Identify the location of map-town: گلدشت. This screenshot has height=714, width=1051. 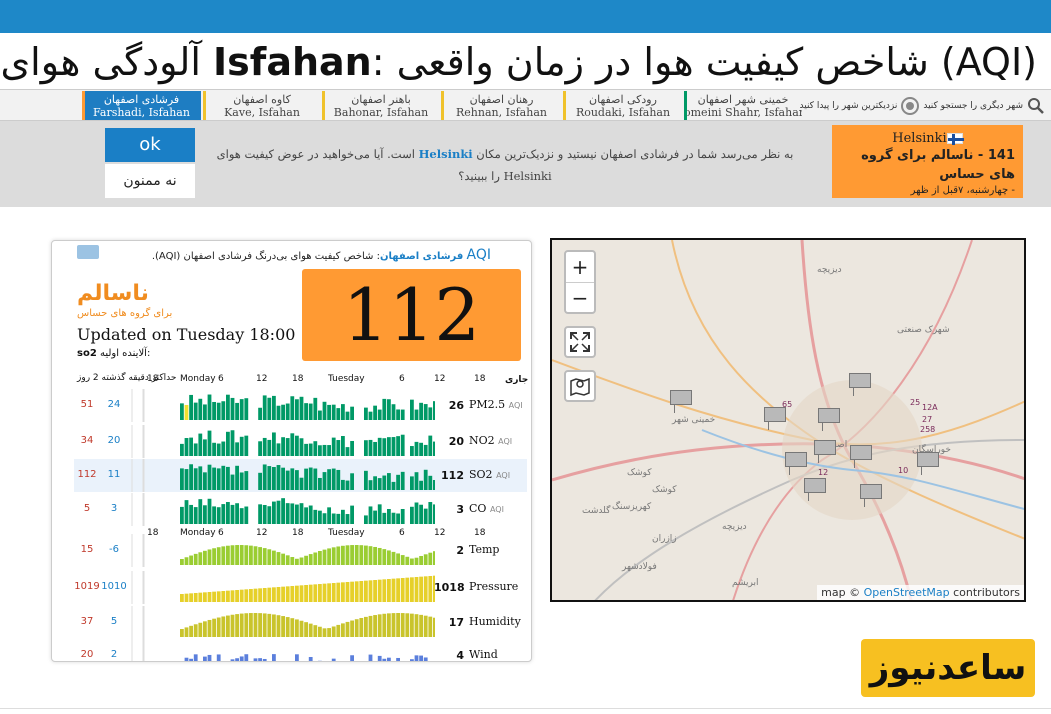
(596, 511).